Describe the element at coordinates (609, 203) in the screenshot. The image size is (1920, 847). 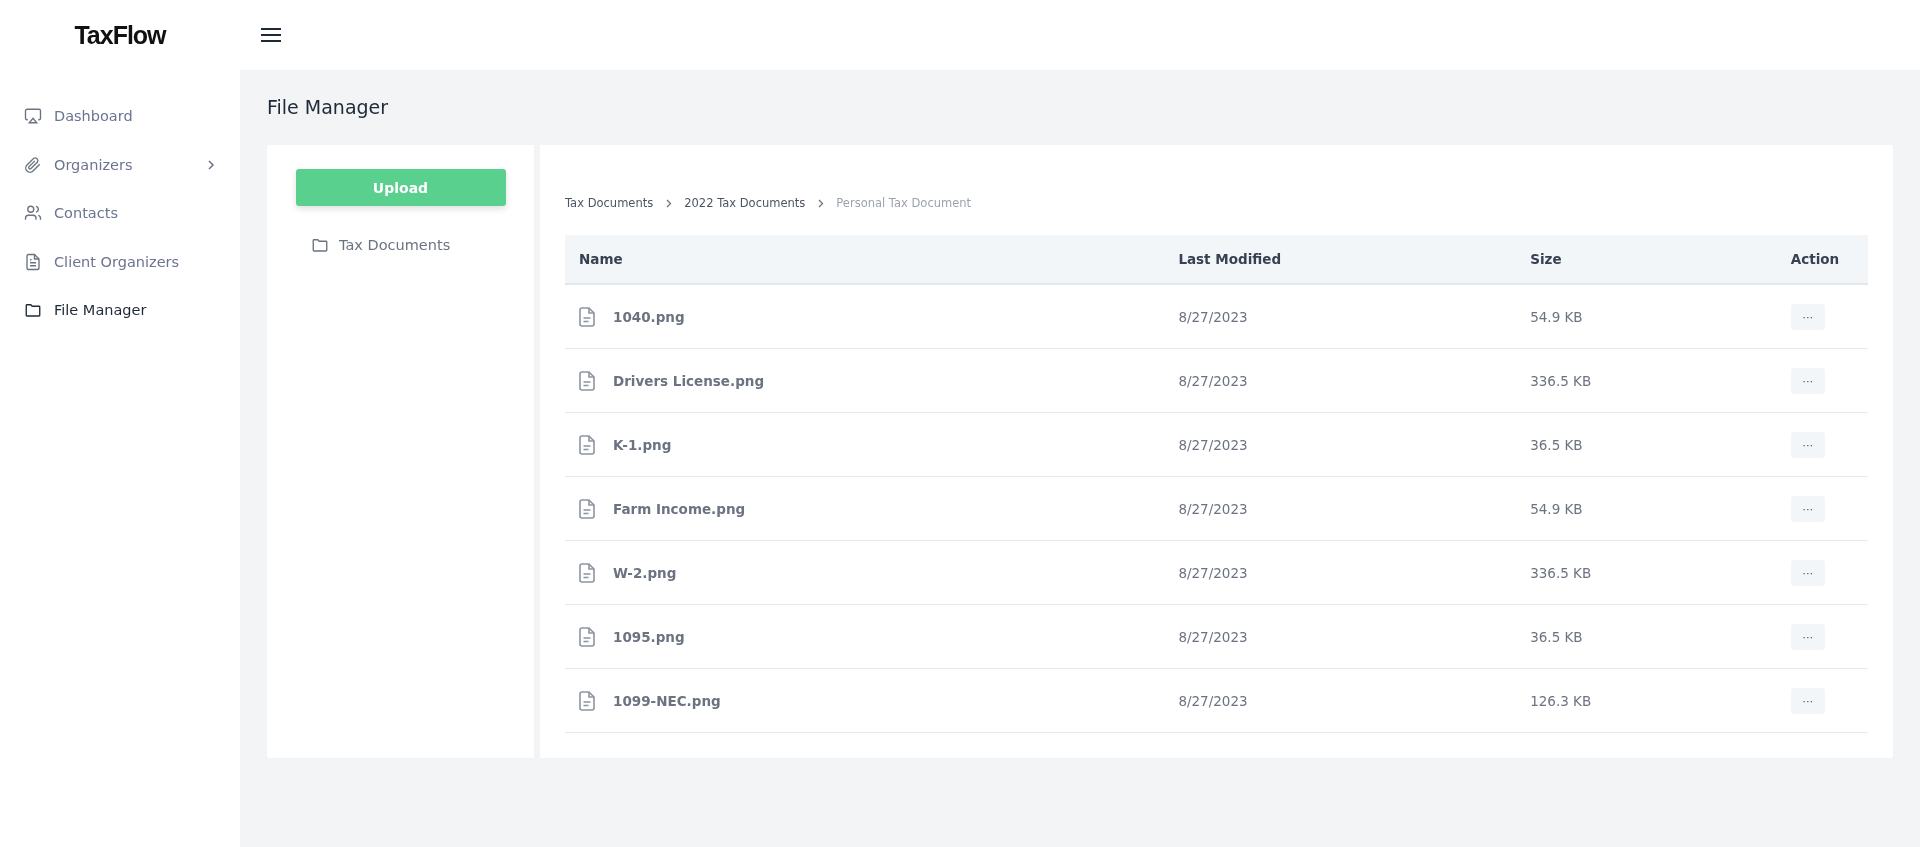
I see `breadcrumb-link: Tax Documents` at that location.